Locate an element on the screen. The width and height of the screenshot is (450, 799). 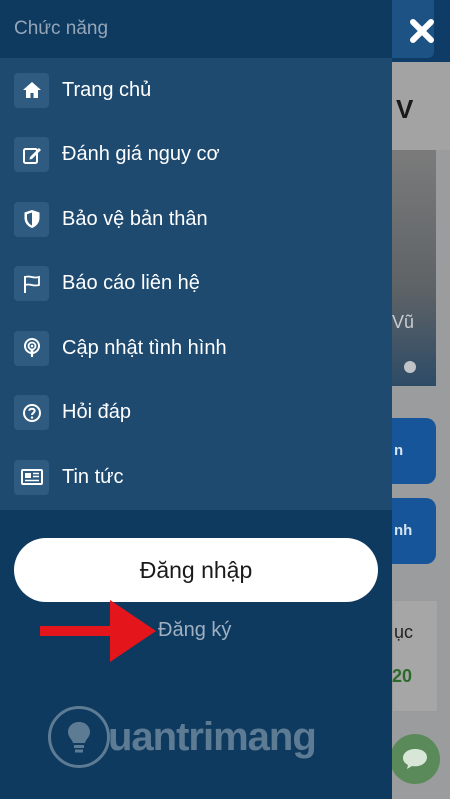
menu-item-report-contact: Báo cáo liên hệ is located at coordinates (196, 284).